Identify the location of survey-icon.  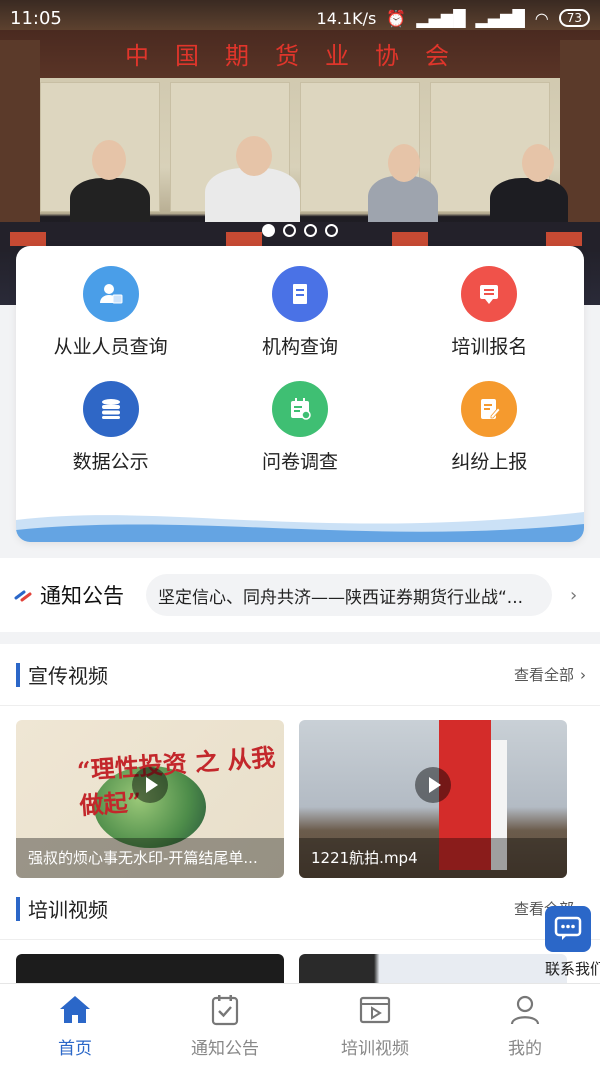
(299, 409).